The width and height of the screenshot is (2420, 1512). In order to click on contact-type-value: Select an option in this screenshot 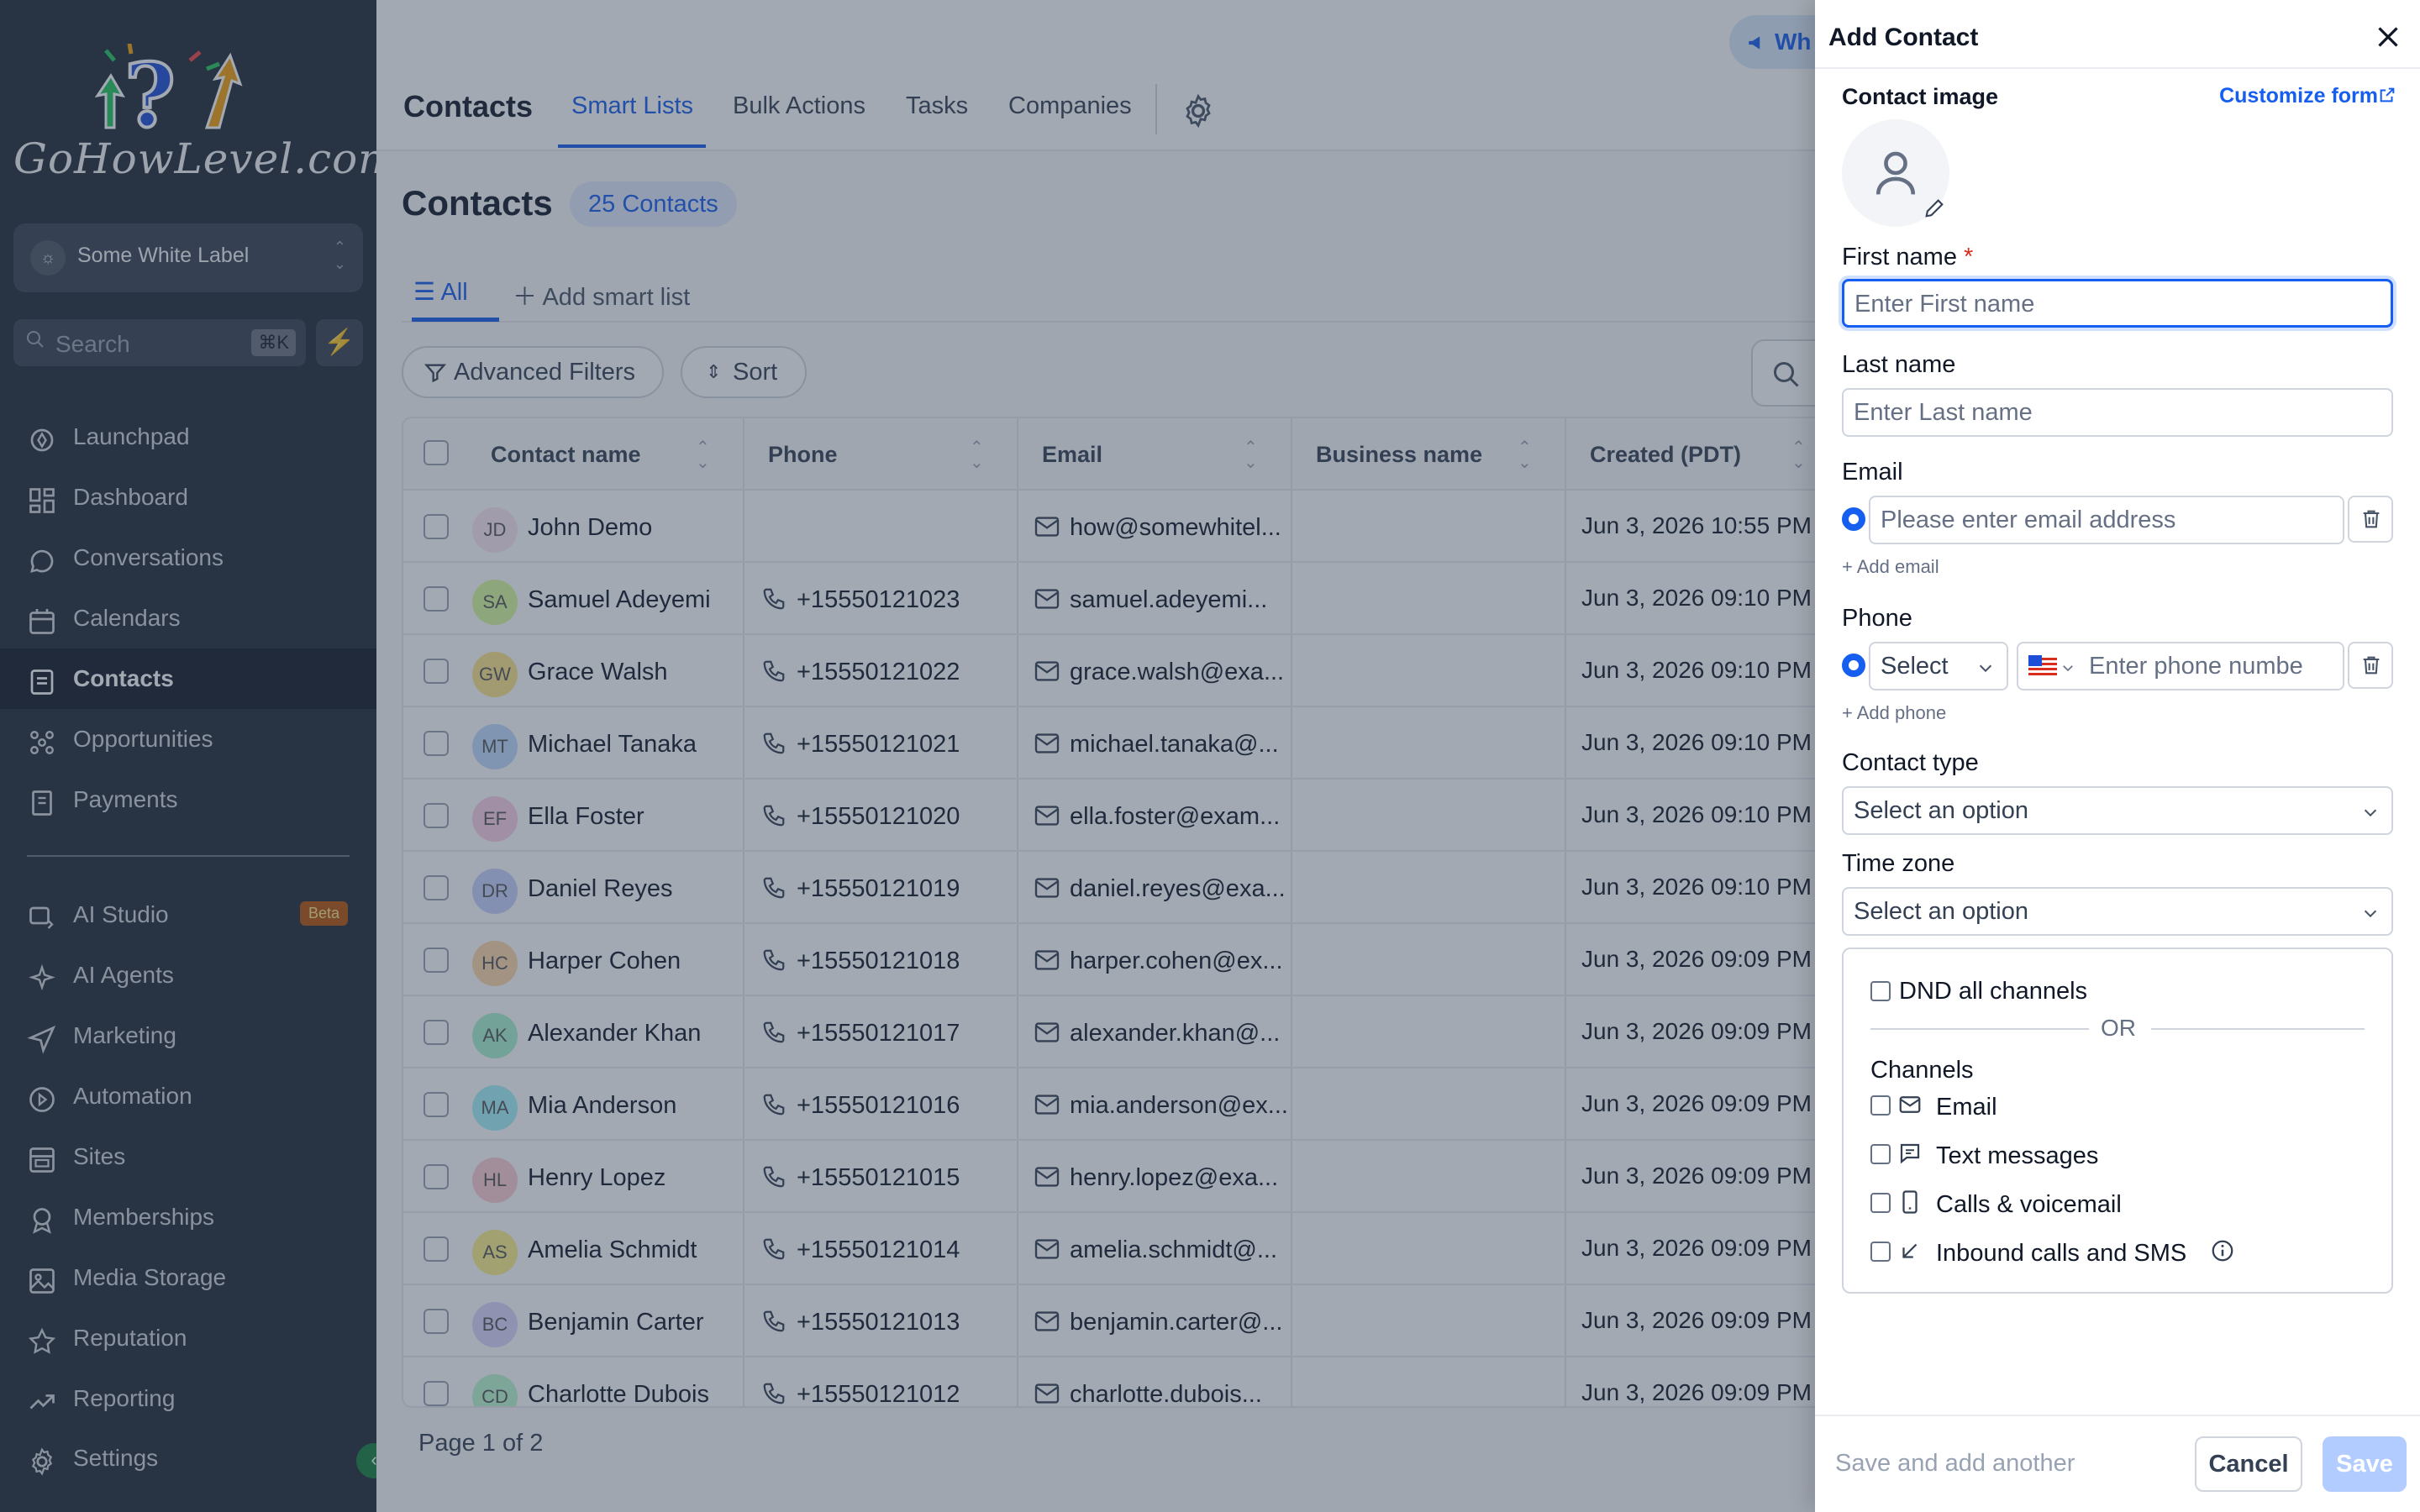, I will do `click(1941, 810)`.